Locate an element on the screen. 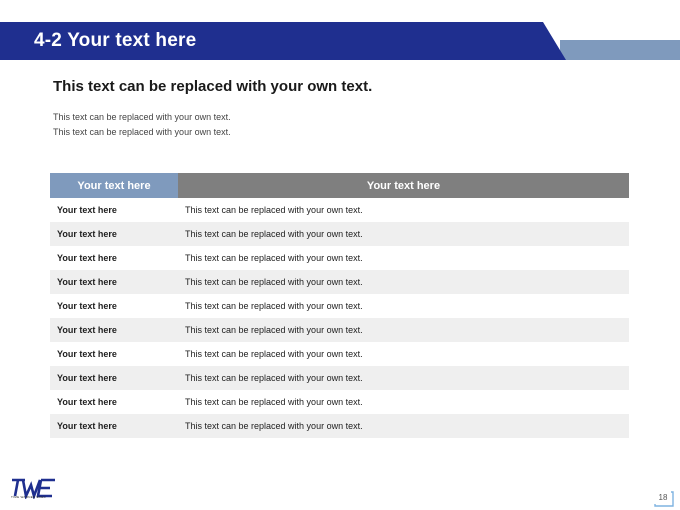 The width and height of the screenshot is (680, 510). page-title: 4-2 Your text here is located at coordinates (115, 40).